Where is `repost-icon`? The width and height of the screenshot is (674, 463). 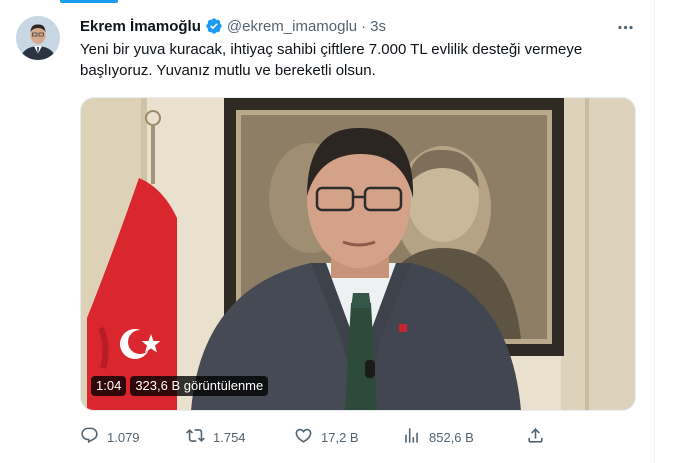 repost-icon is located at coordinates (195, 437).